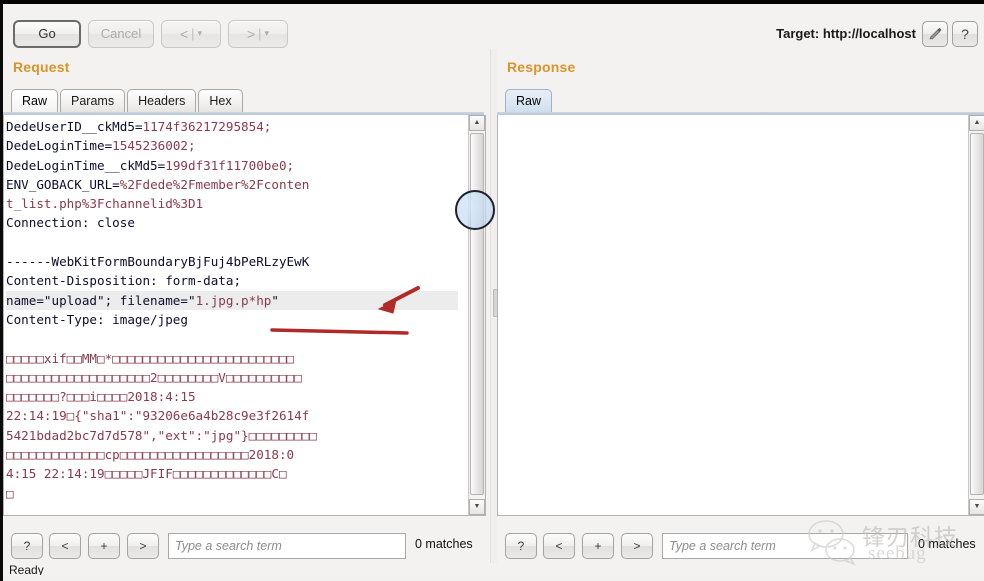 This screenshot has height=581, width=984. Describe the element at coordinates (947, 544) in the screenshot. I see `response-match-count: 0 matches` at that location.